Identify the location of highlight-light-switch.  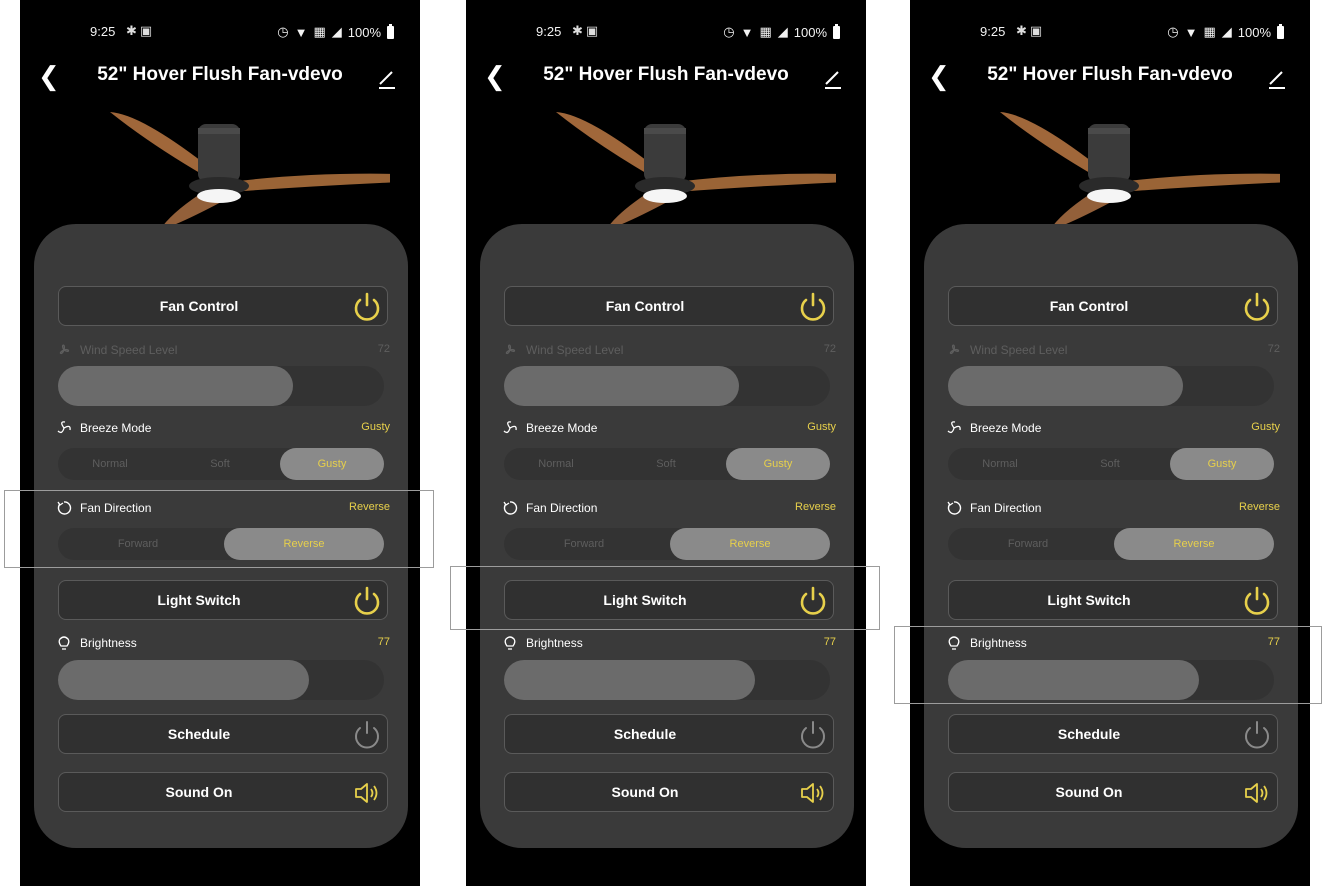
(665, 598).